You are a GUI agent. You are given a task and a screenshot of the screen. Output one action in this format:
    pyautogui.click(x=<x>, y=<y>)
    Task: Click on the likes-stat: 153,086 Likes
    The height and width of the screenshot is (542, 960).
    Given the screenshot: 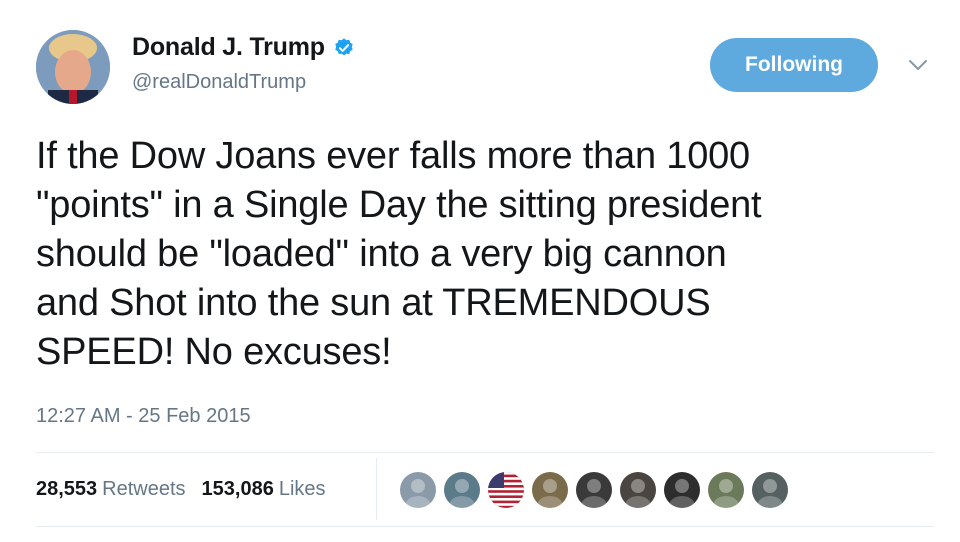 What is the action you would take?
    pyautogui.click(x=264, y=489)
    